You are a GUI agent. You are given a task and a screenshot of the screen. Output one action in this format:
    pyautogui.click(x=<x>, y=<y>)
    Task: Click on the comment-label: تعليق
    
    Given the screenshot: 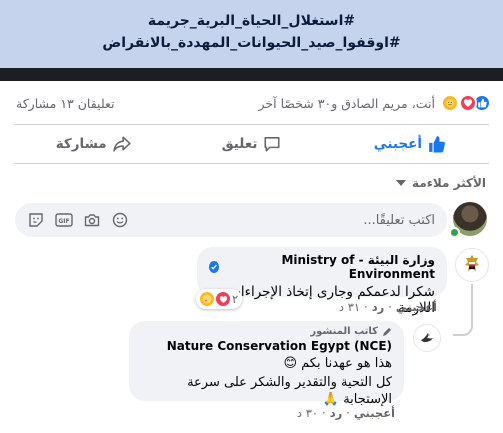 What is the action you would take?
    pyautogui.click(x=239, y=144)
    